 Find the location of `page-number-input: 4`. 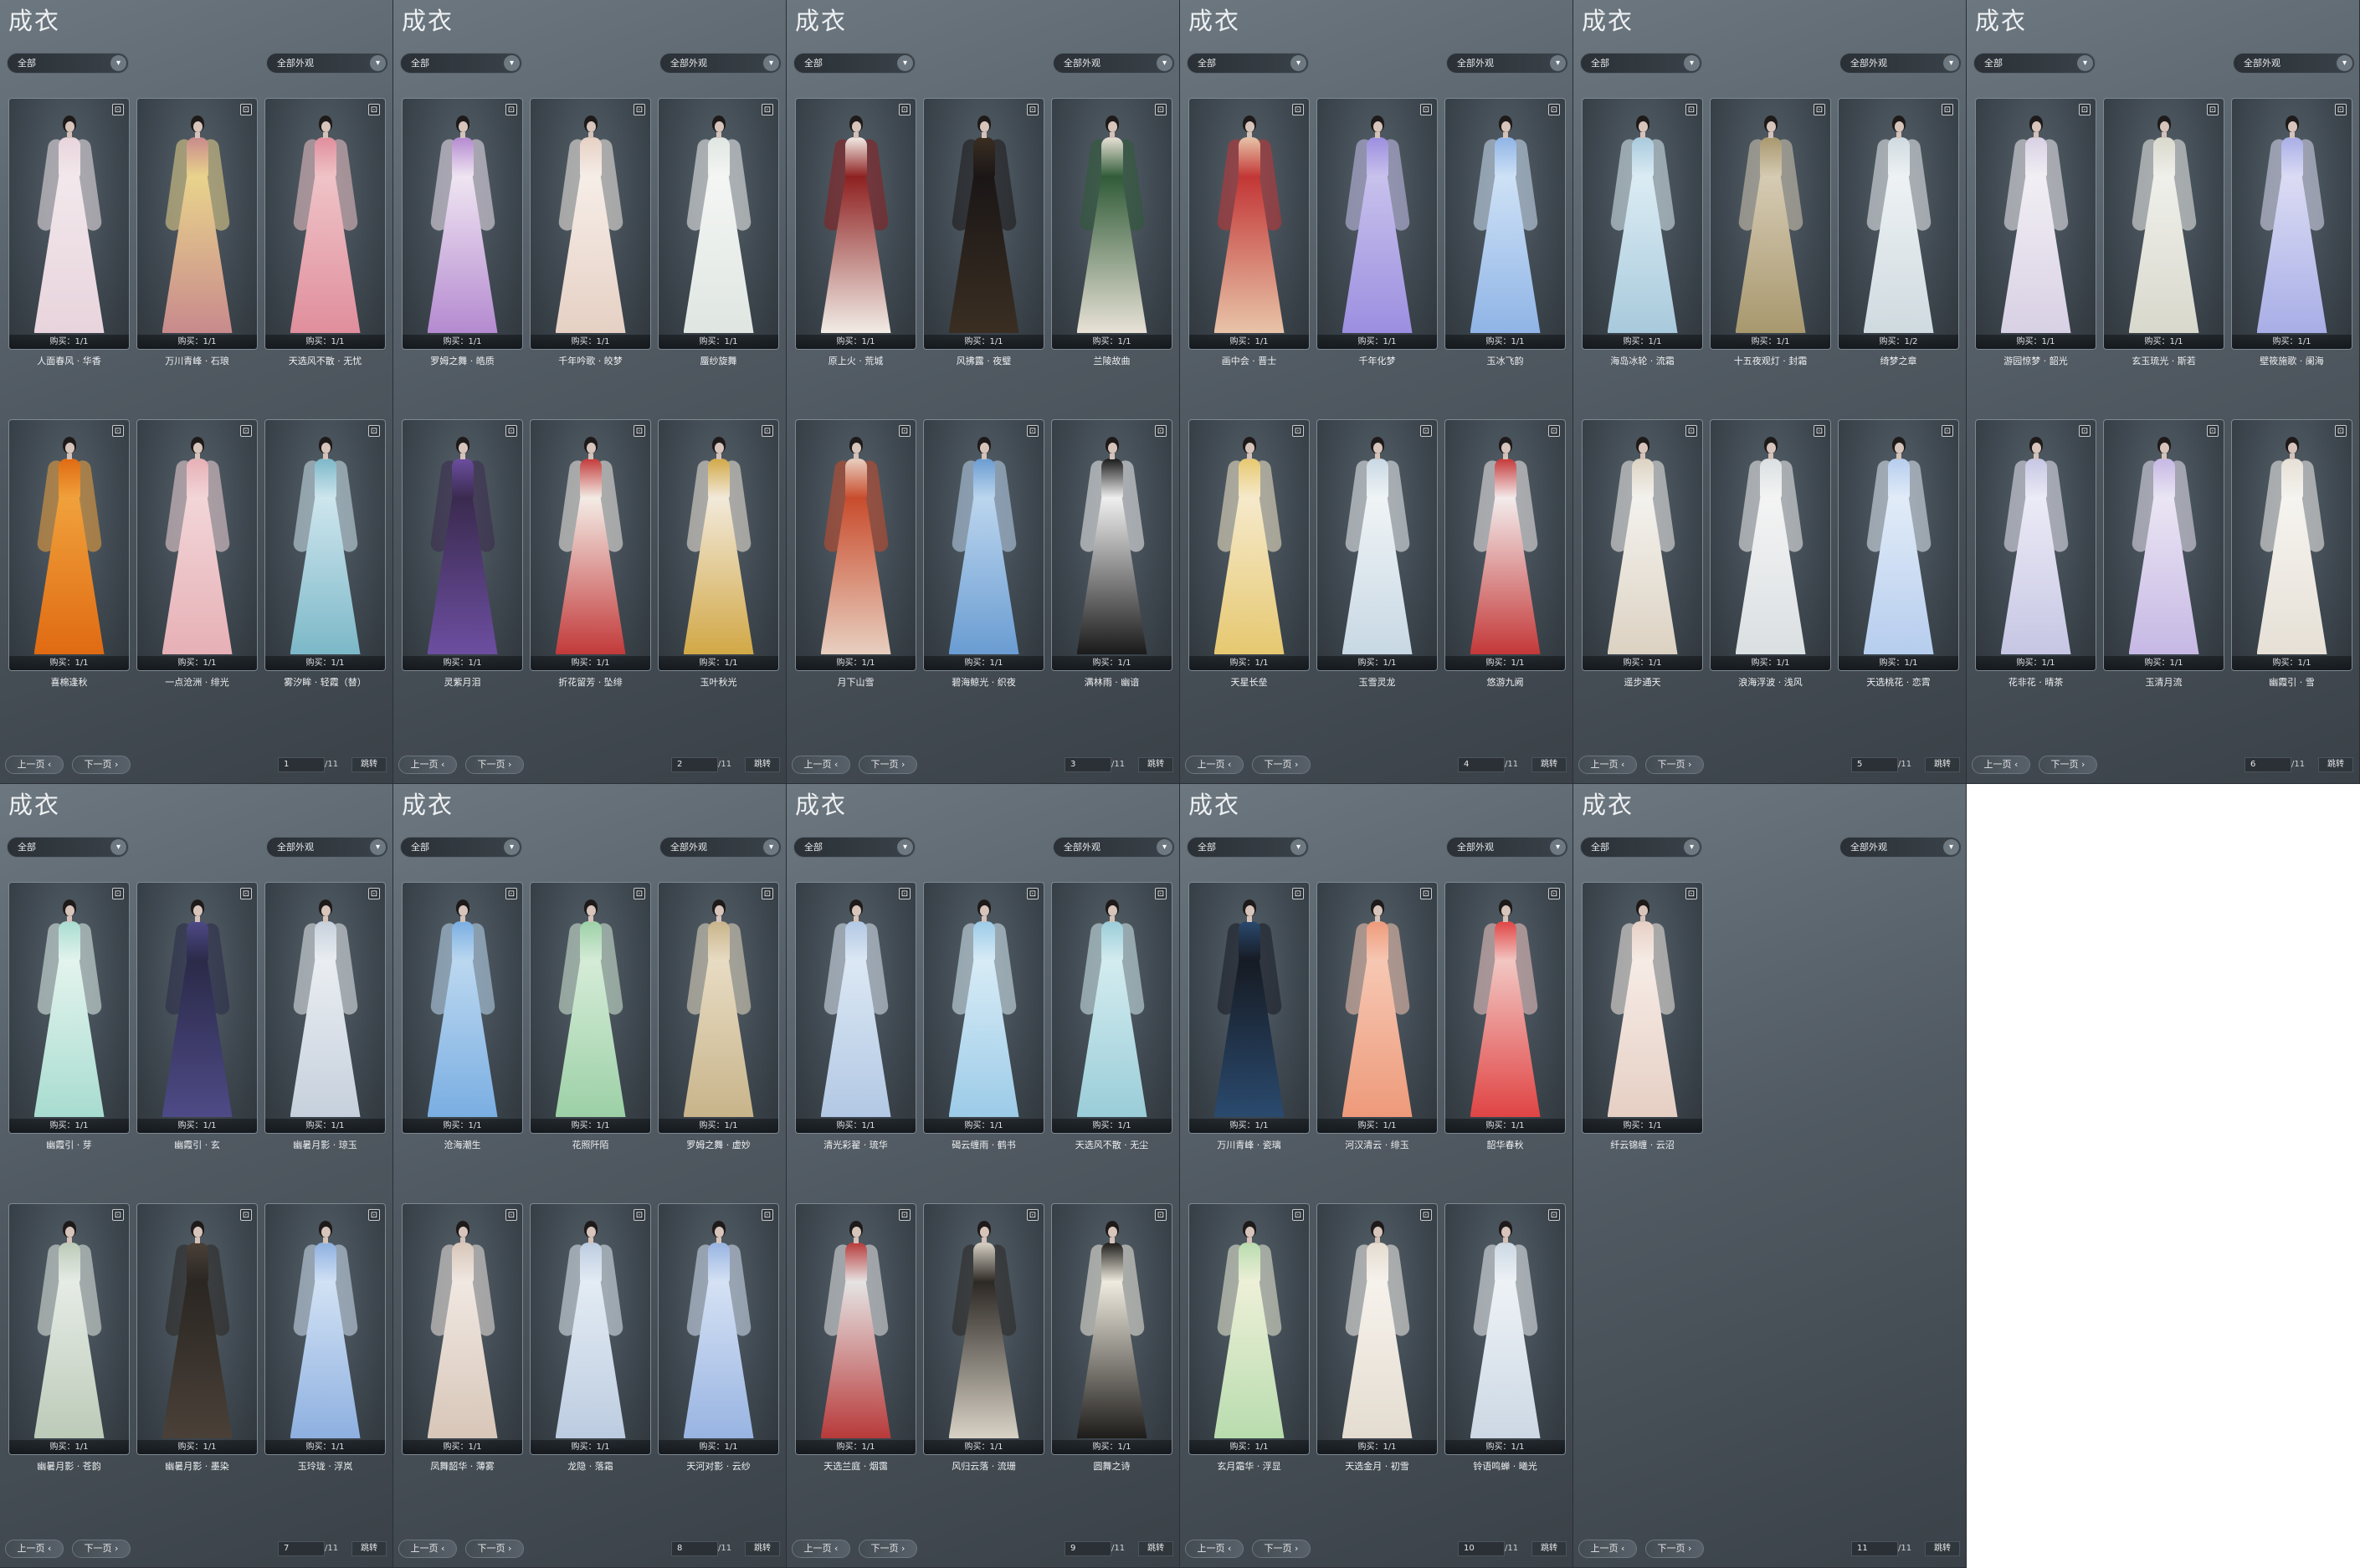

page-number-input: 4 is located at coordinates (1481, 765).